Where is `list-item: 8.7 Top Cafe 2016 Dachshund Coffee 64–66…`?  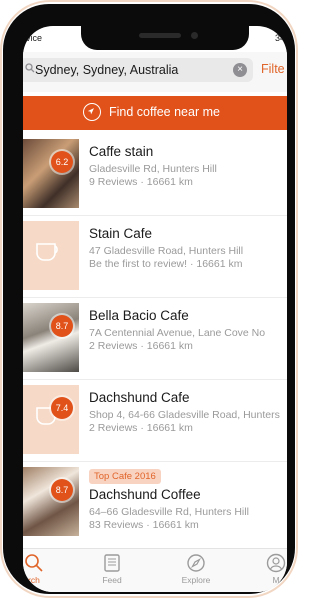 list-item: 8.7 Top Cafe 2016 Dachshund Coffee 64–66… is located at coordinates (155, 505).